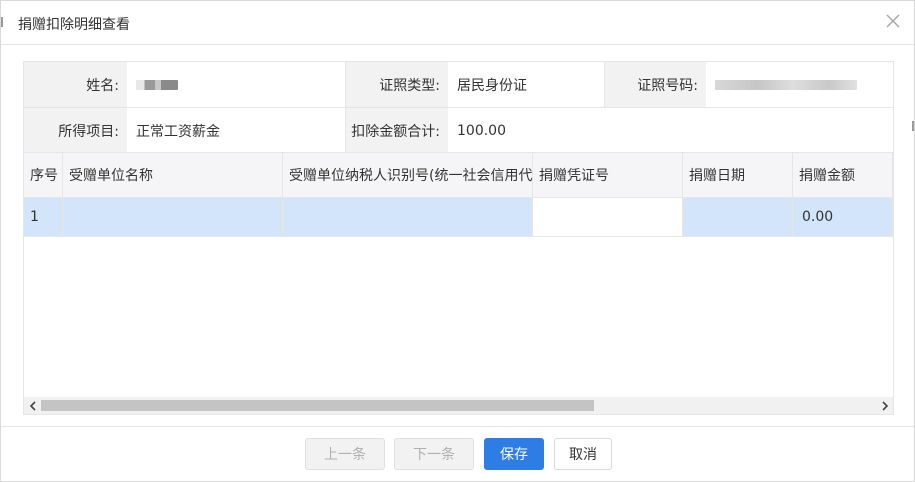  Describe the element at coordinates (843, 217) in the screenshot. I see `donation-amount-cell: 0.00` at that location.